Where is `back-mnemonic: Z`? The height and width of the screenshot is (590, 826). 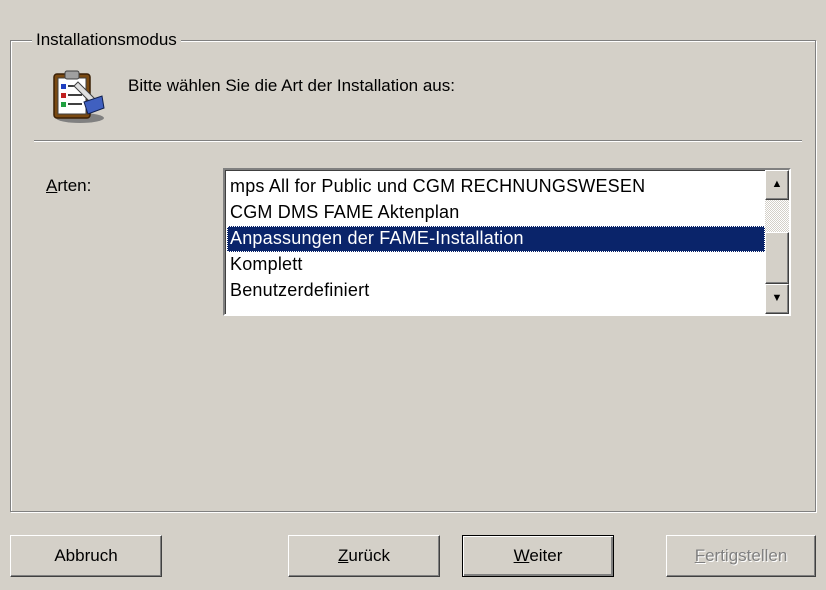
back-mnemonic: Z is located at coordinates (343, 555).